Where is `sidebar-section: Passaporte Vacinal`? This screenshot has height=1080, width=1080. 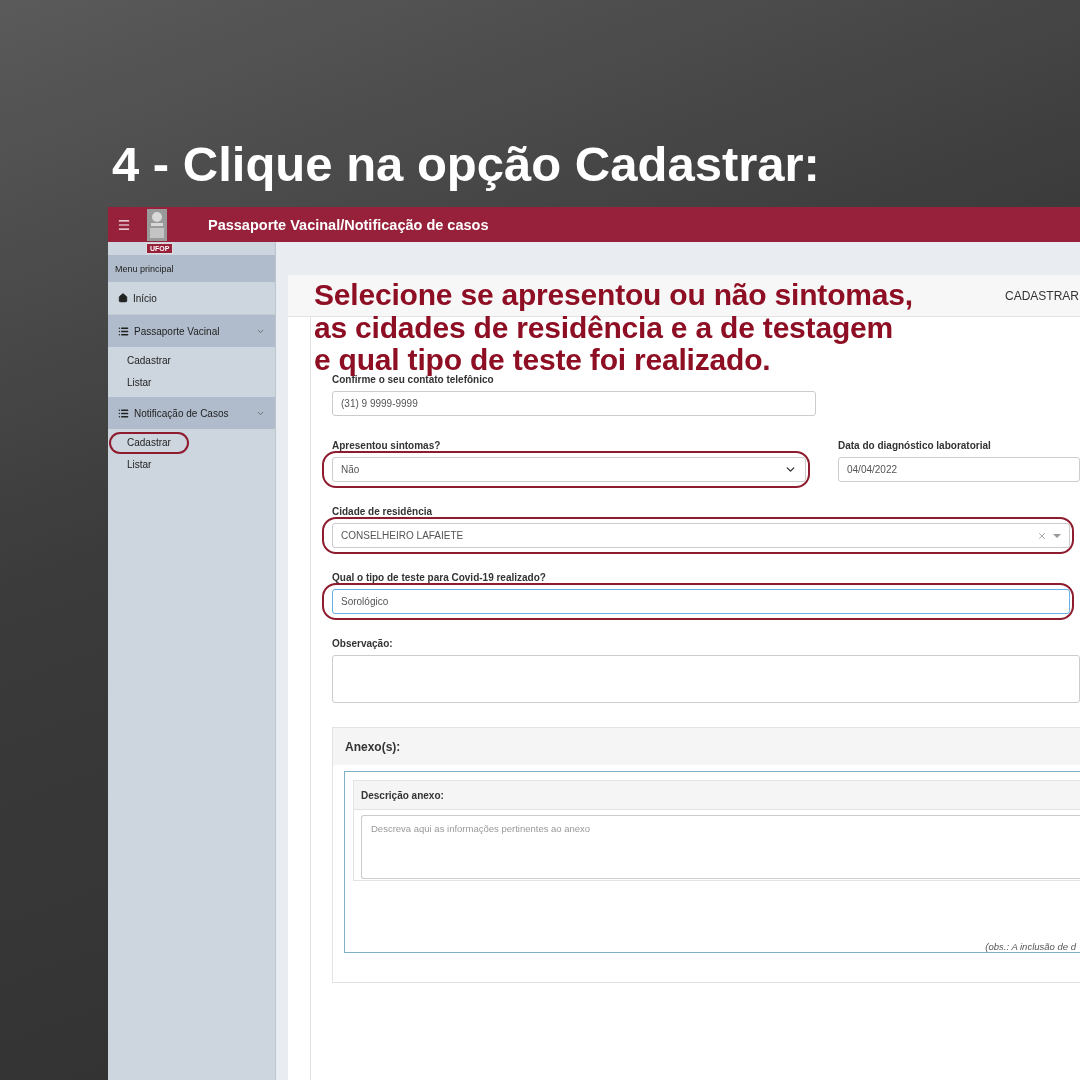
sidebar-section: Passaporte Vacinal is located at coordinates (191, 331).